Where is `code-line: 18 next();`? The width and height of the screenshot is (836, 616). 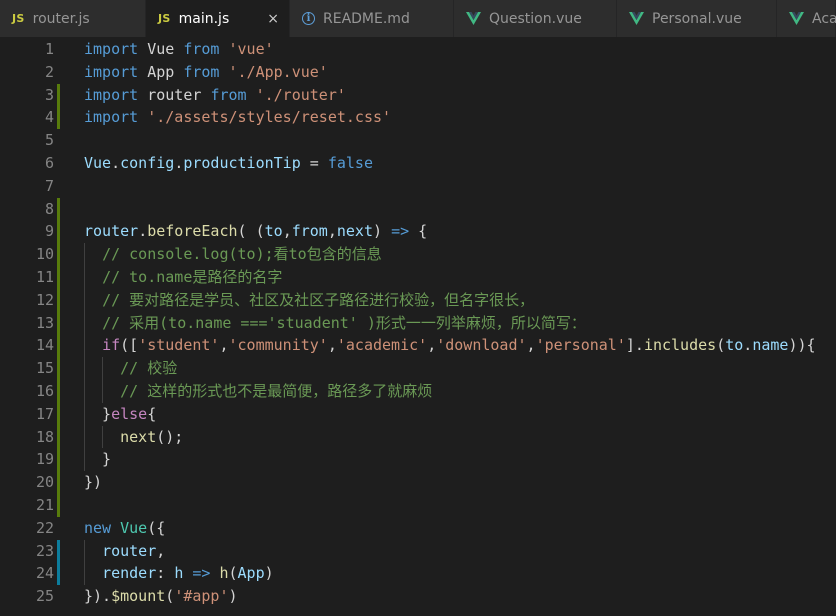
code-line: 18 next(); is located at coordinates (418, 437).